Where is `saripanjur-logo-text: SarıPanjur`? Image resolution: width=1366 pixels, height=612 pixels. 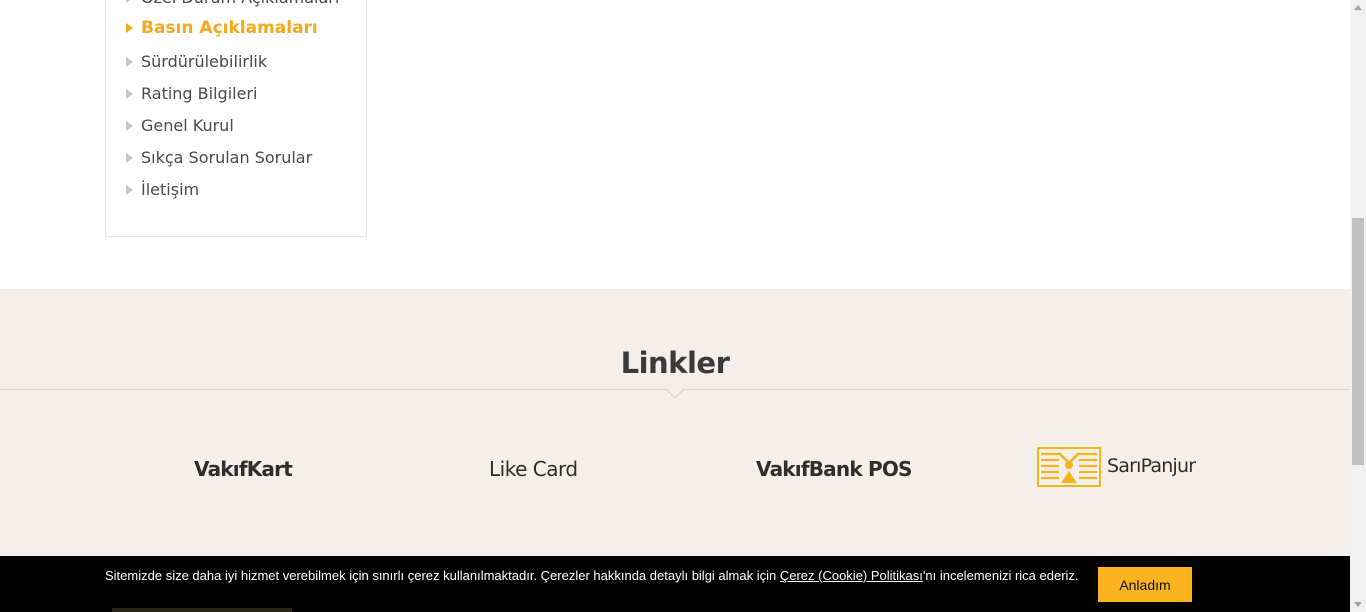 saripanjur-logo-text: SarıPanjur is located at coordinates (1151, 466).